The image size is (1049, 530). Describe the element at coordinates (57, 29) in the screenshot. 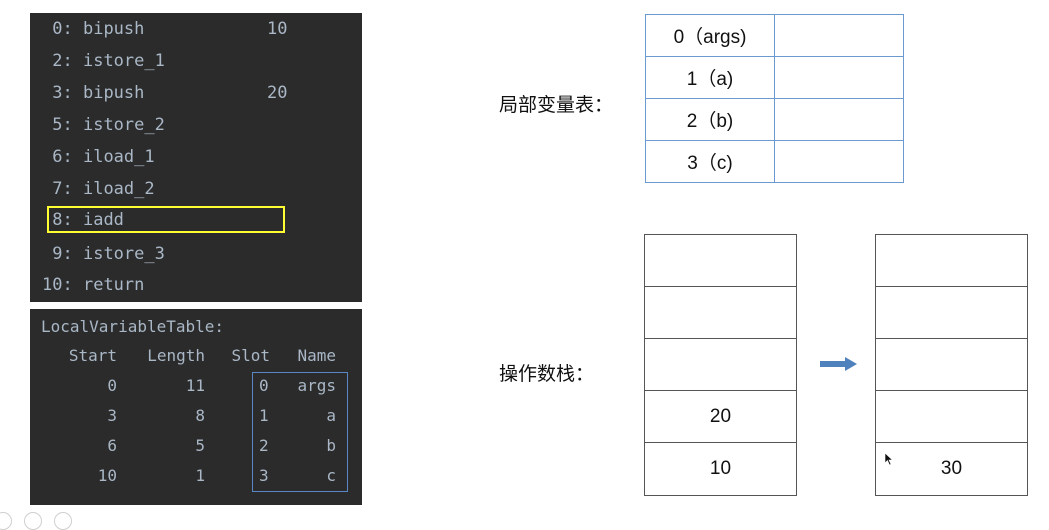

I see `bytecode-offset: 0:` at that location.